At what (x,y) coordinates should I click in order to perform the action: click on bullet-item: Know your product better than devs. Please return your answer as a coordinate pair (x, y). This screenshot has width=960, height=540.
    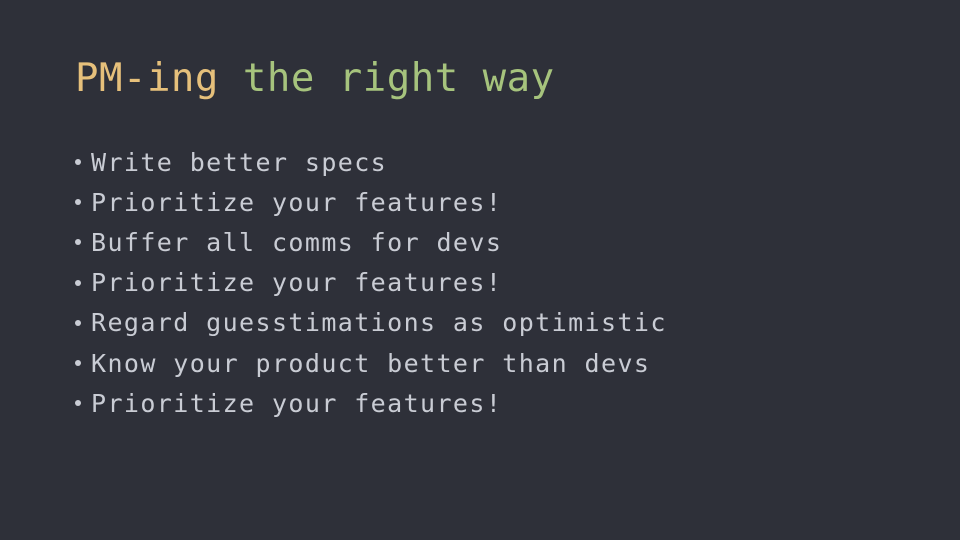
    Looking at the image, I should click on (369, 363).